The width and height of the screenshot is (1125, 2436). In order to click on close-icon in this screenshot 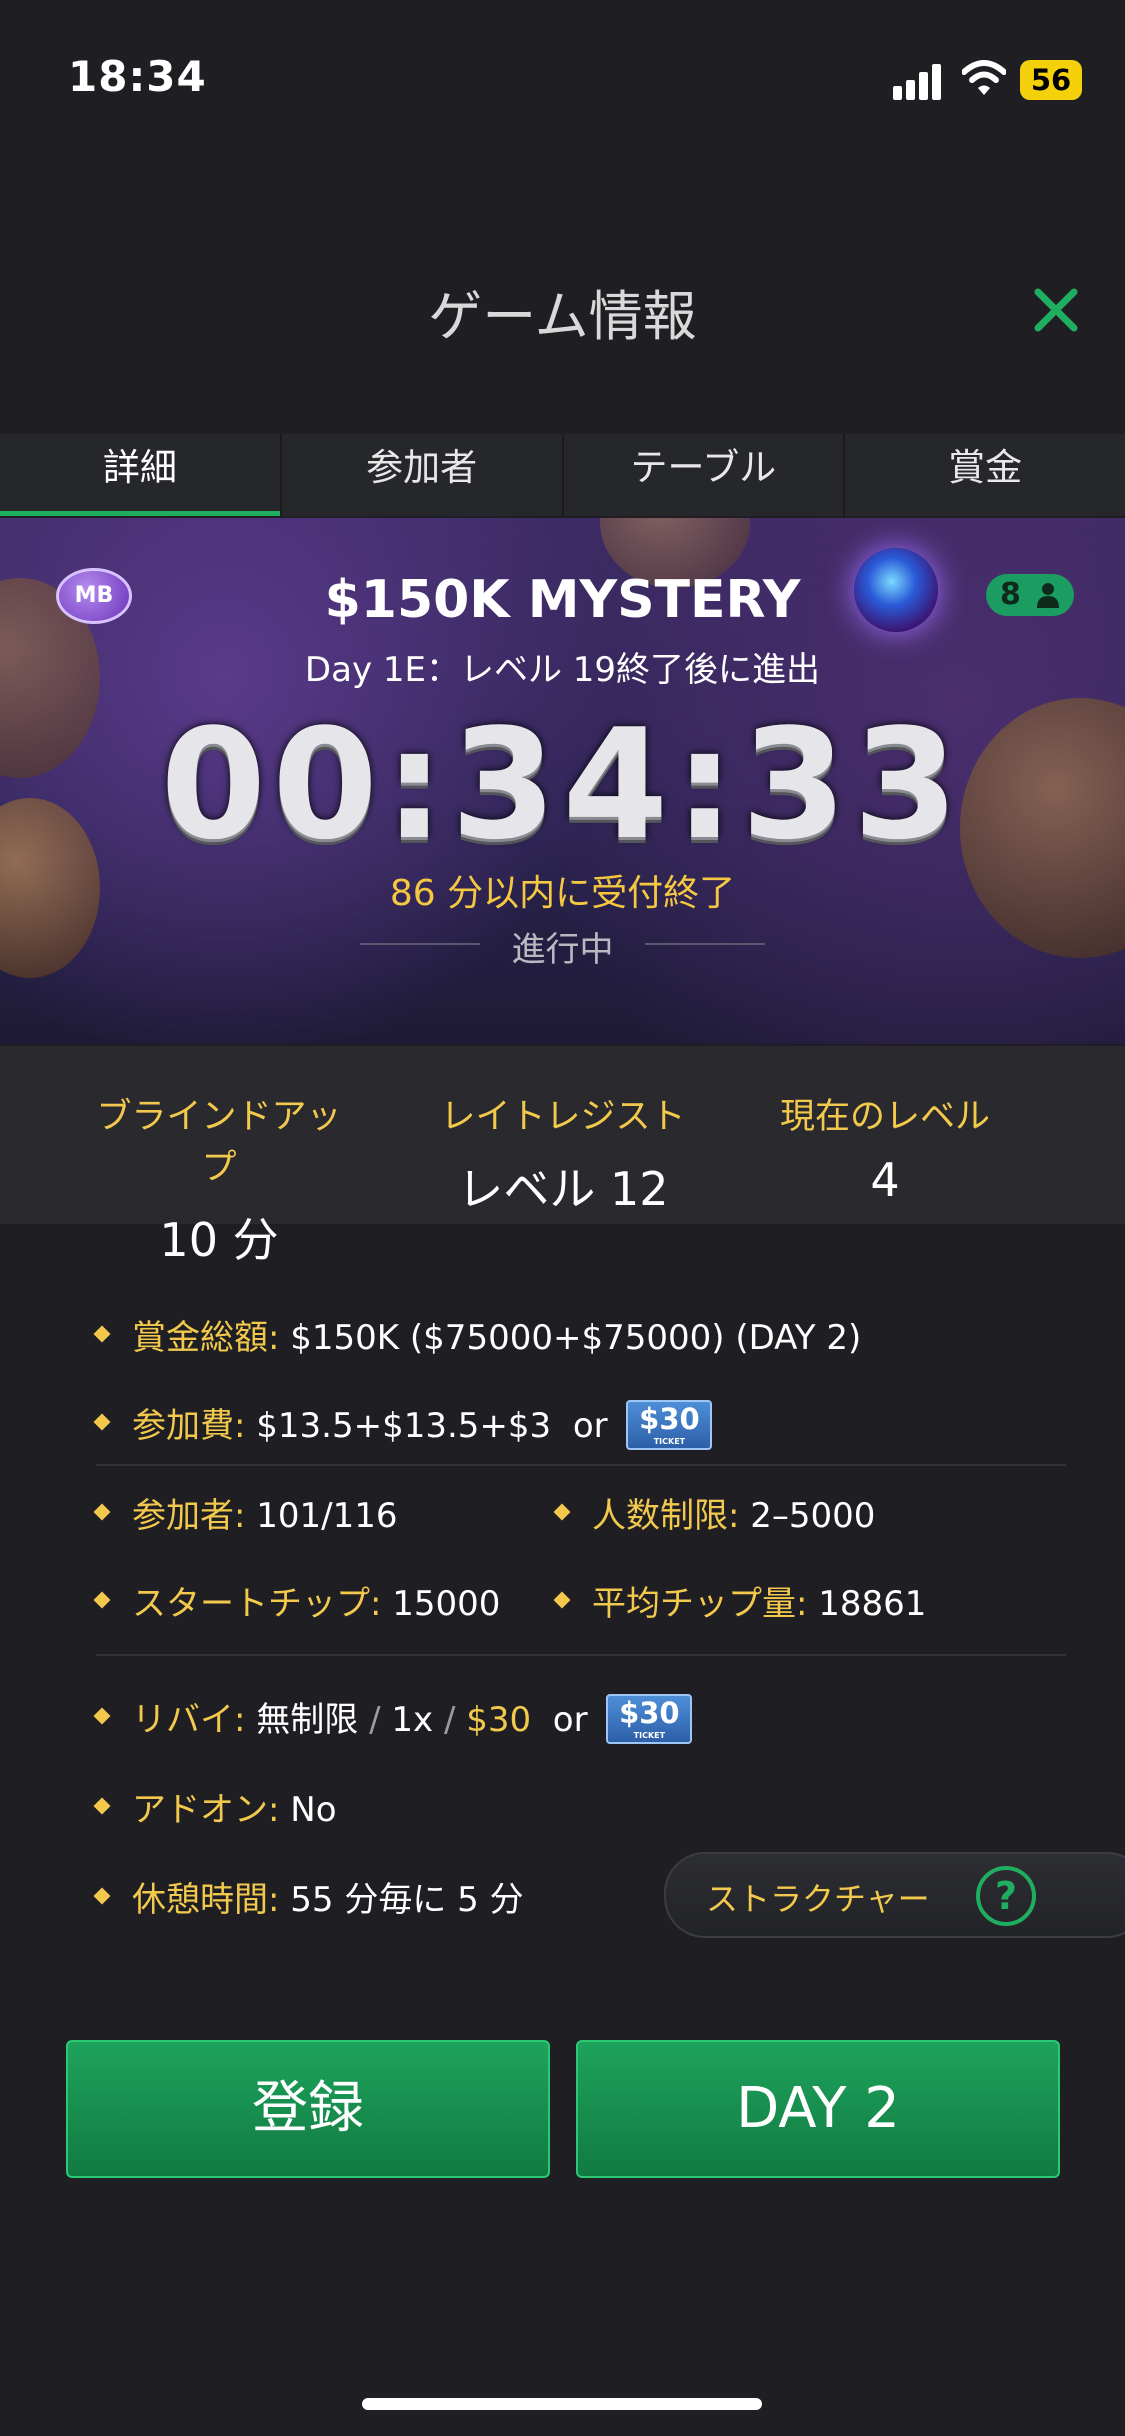, I will do `click(1056, 310)`.